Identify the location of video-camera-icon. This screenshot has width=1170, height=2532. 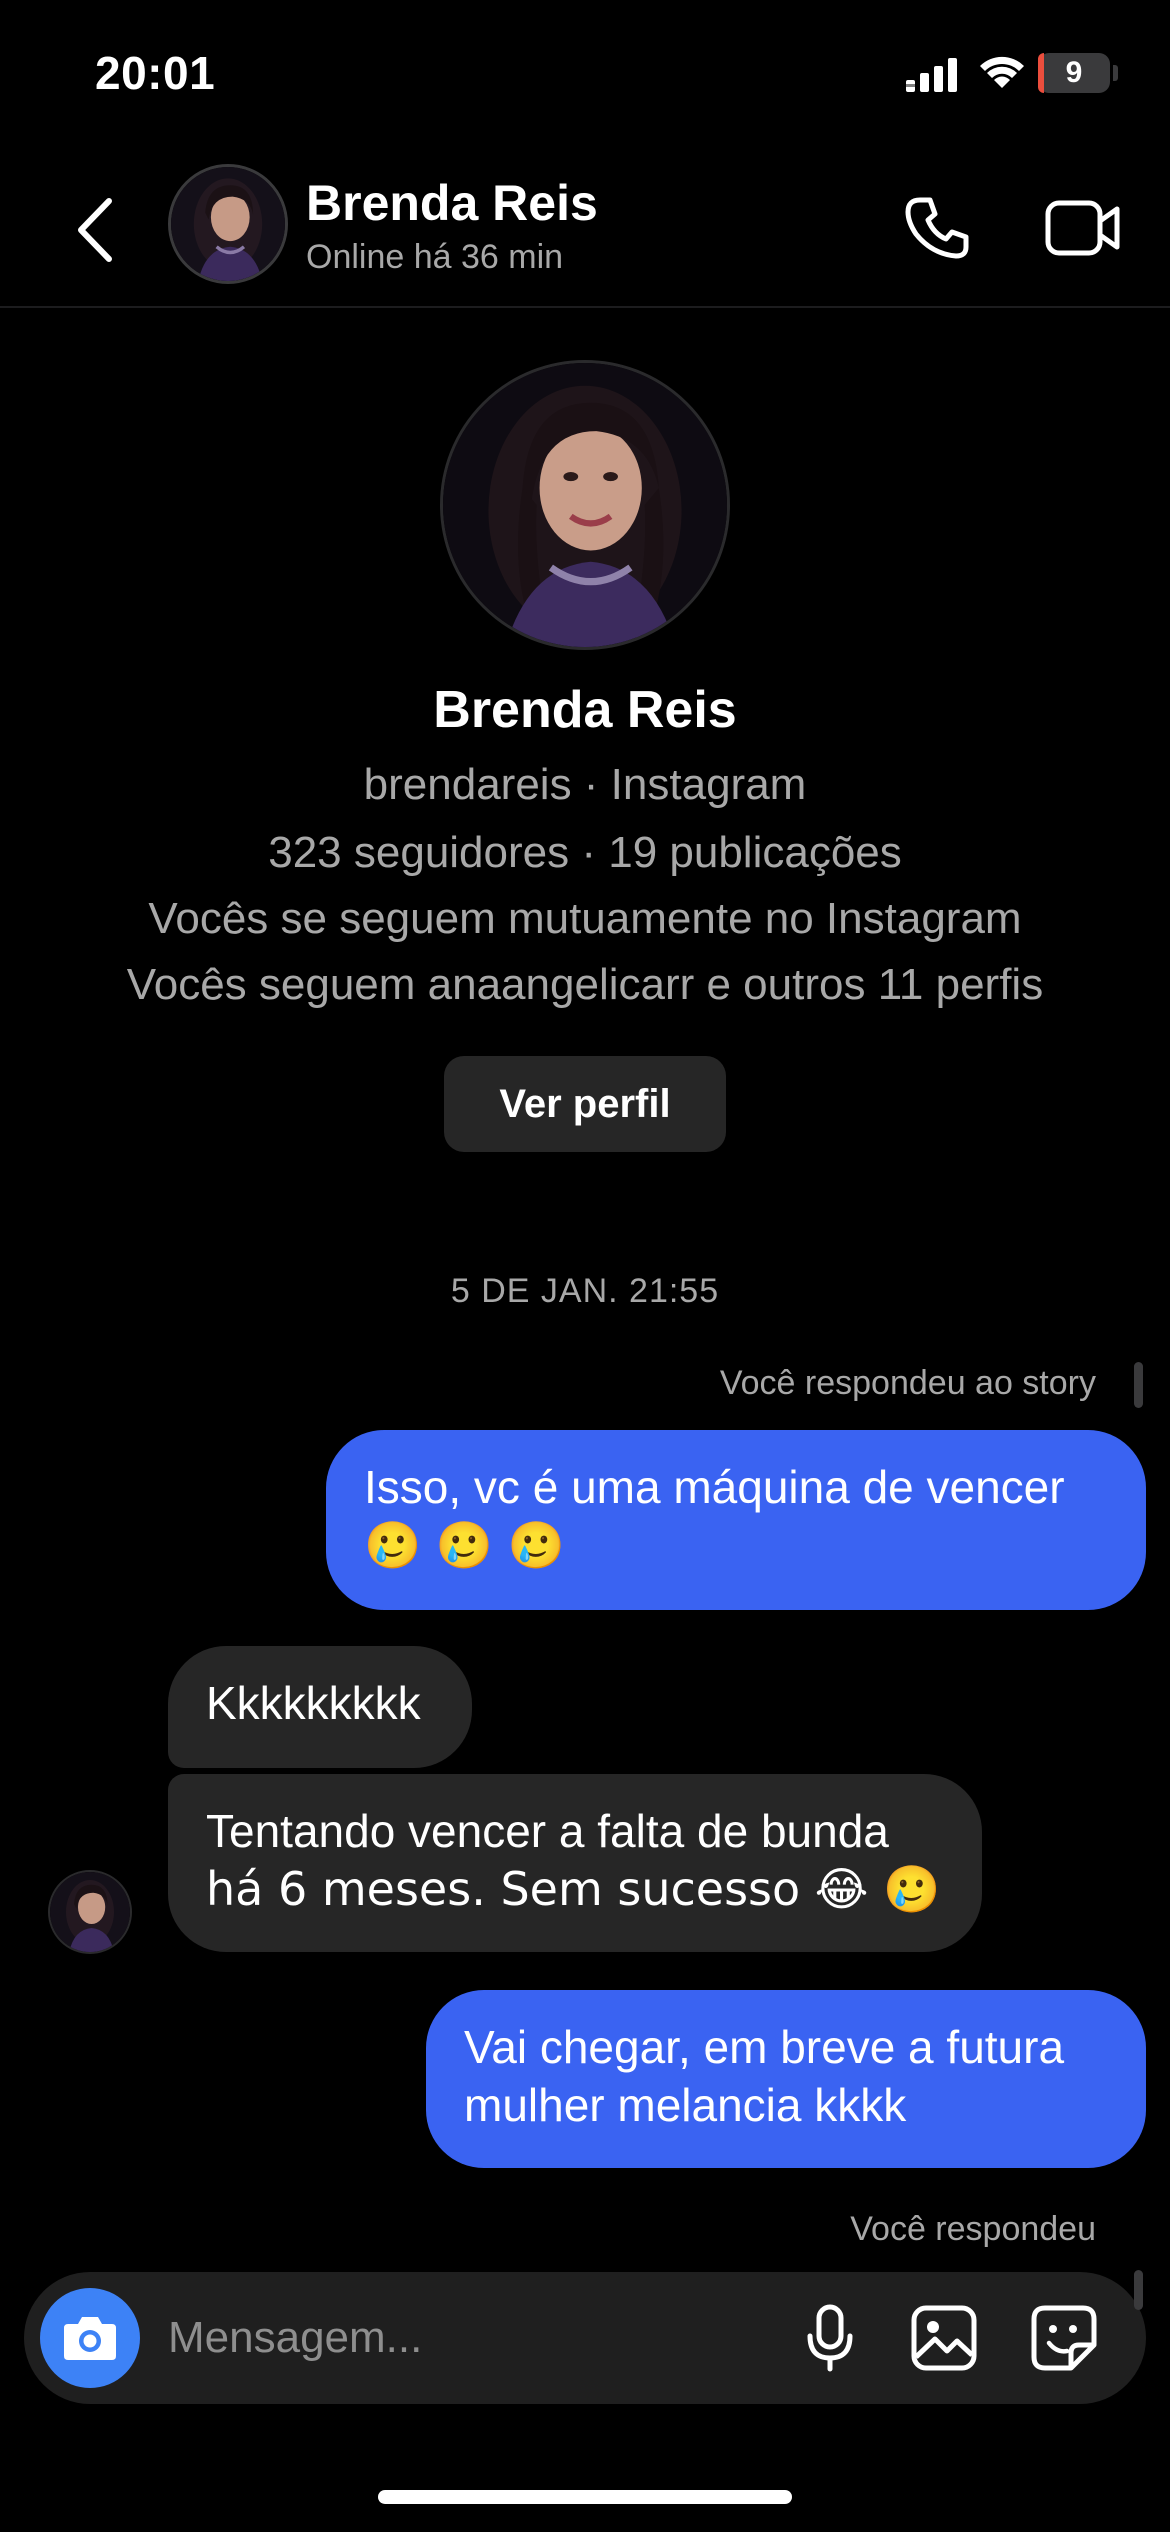
(1082, 228).